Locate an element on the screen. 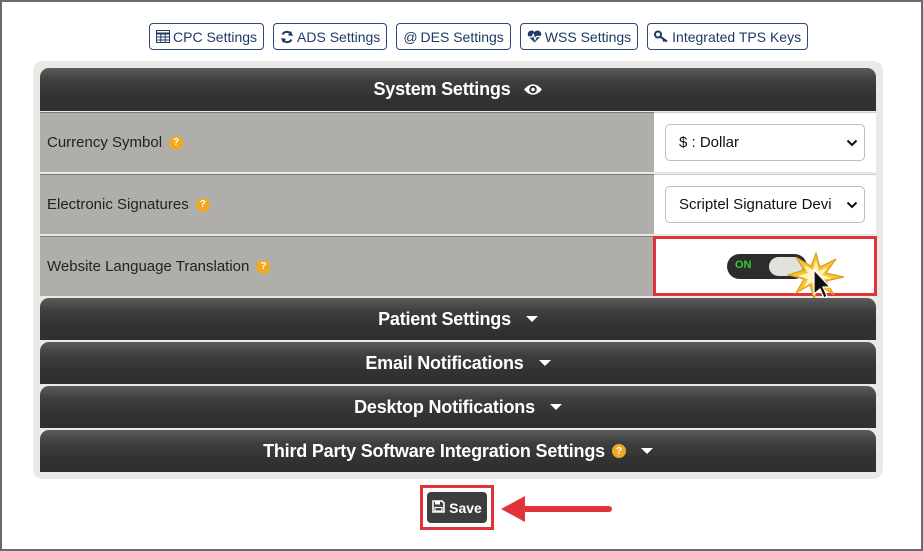 The width and height of the screenshot is (923, 551). currency-select: $ : Dollar is located at coordinates (765, 142).